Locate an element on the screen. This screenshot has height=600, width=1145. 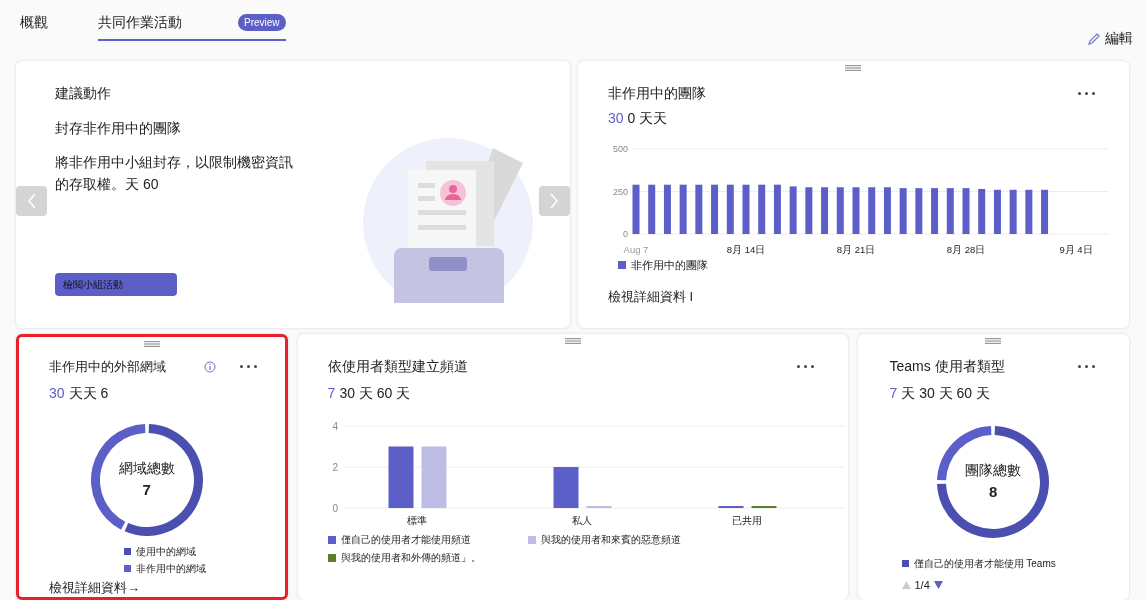
x-axis-label: 私人 is located at coordinates (581, 520).